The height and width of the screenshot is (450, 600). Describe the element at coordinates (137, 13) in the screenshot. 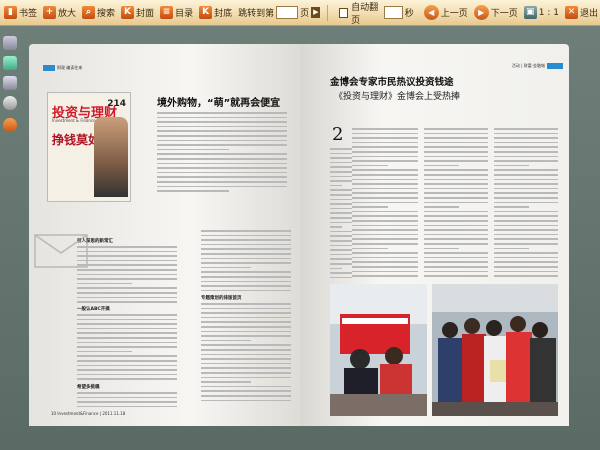

I see `cover-button: K 封面` at that location.